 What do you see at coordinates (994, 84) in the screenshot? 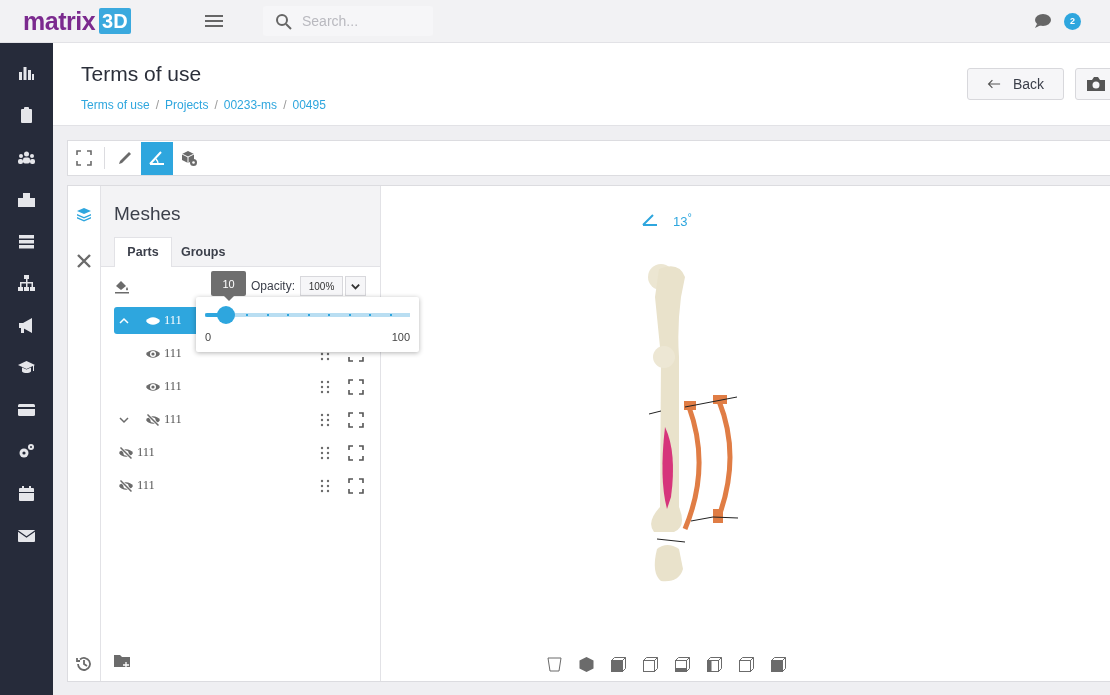
I see `arrow-left-icon` at bounding box center [994, 84].